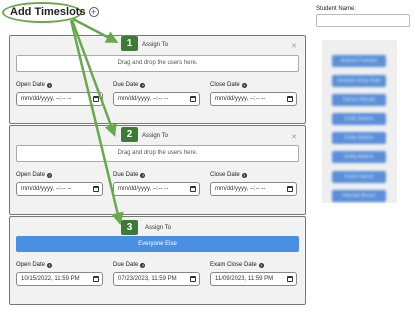 The height and width of the screenshot is (315, 414). What do you see at coordinates (363, 20) in the screenshot?
I see `student-search-input` at bounding box center [363, 20].